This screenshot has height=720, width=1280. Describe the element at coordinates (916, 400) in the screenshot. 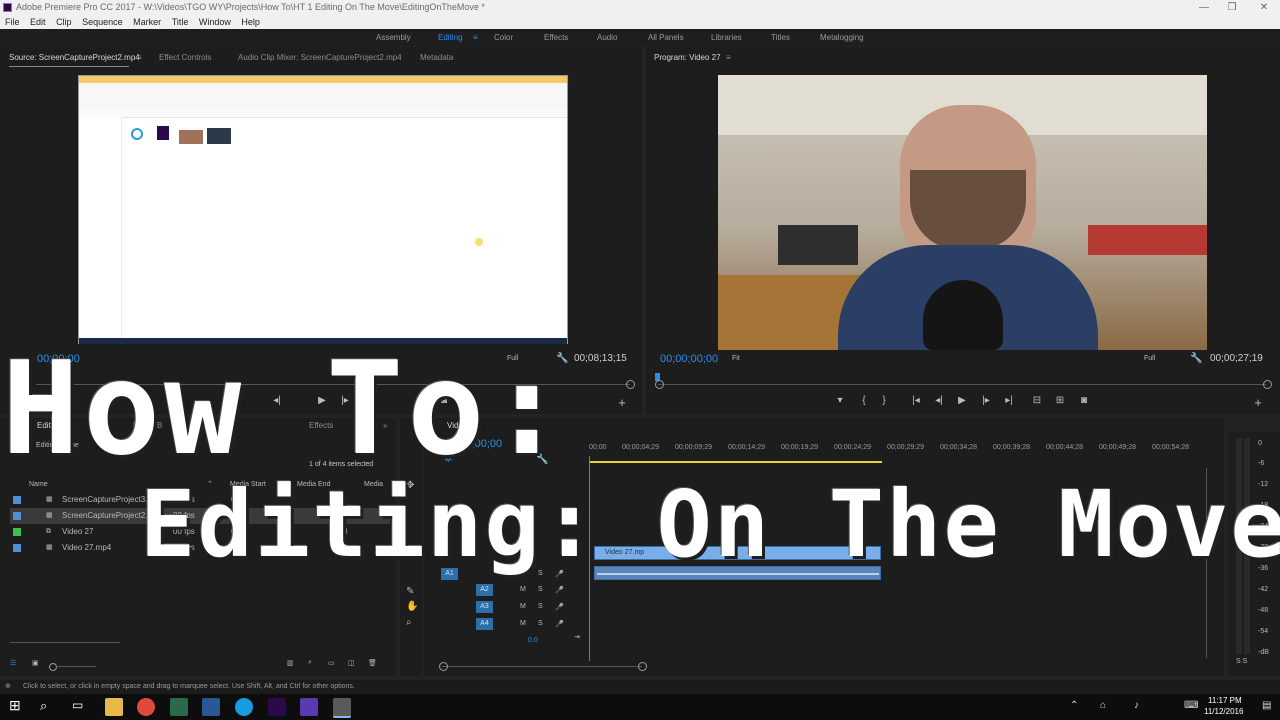

I see `go-to-in-icon: |◂` at that location.